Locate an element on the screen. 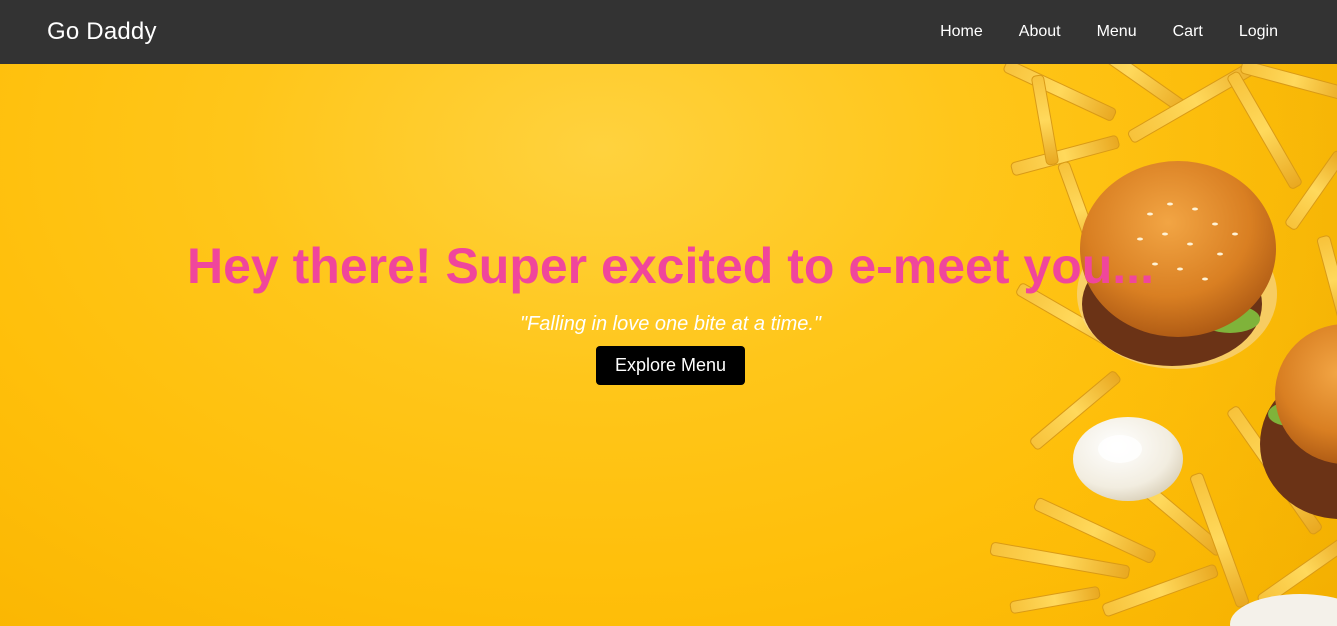  brand-logo-link: Go Daddy is located at coordinates (102, 32).